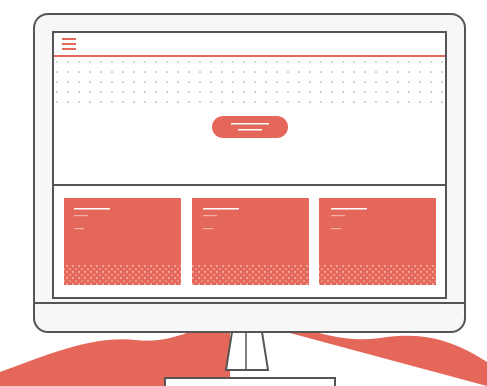  Describe the element at coordinates (250, 84) in the screenshot. I see `hero-pattern` at that location.